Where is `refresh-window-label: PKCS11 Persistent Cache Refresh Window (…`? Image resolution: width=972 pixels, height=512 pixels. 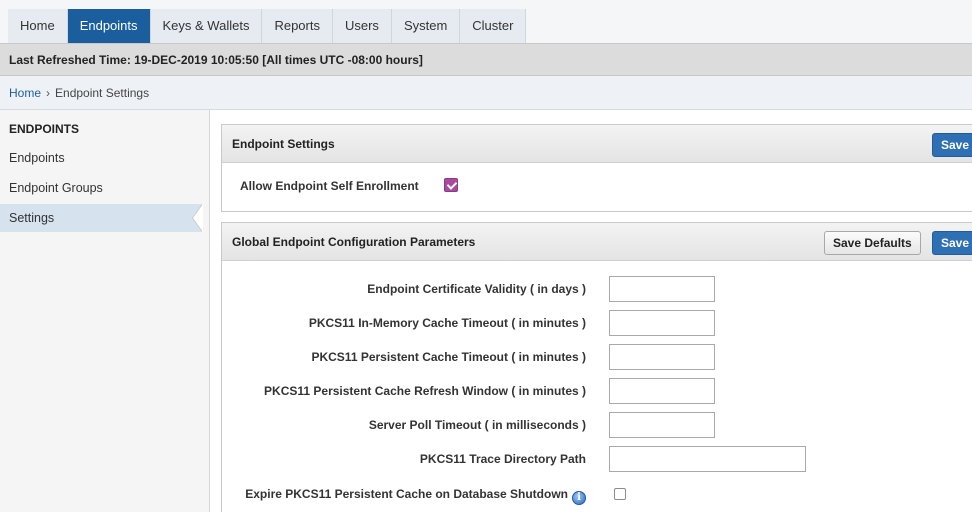
refresh-window-label: PKCS11 Persistent Cache Refresh Window (… is located at coordinates (425, 391).